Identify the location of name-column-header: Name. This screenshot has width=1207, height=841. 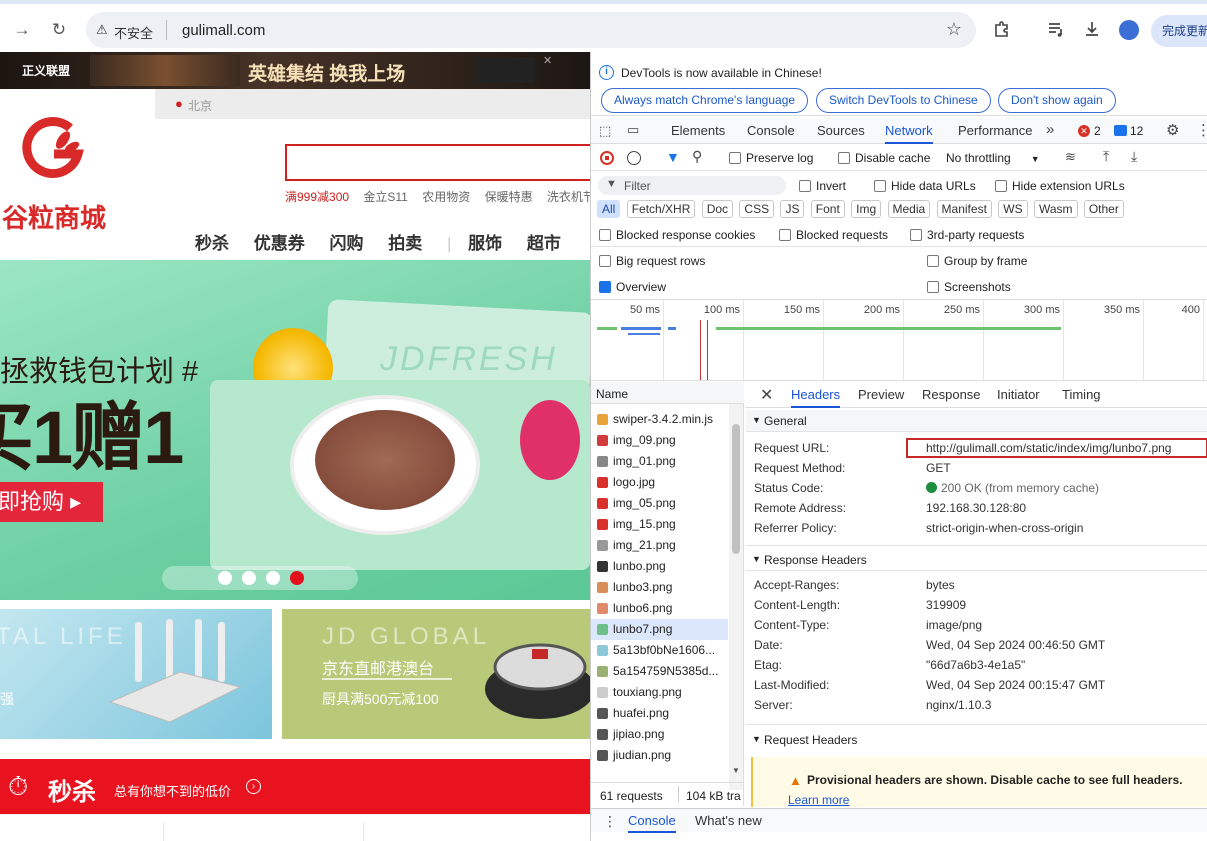
(667, 393).